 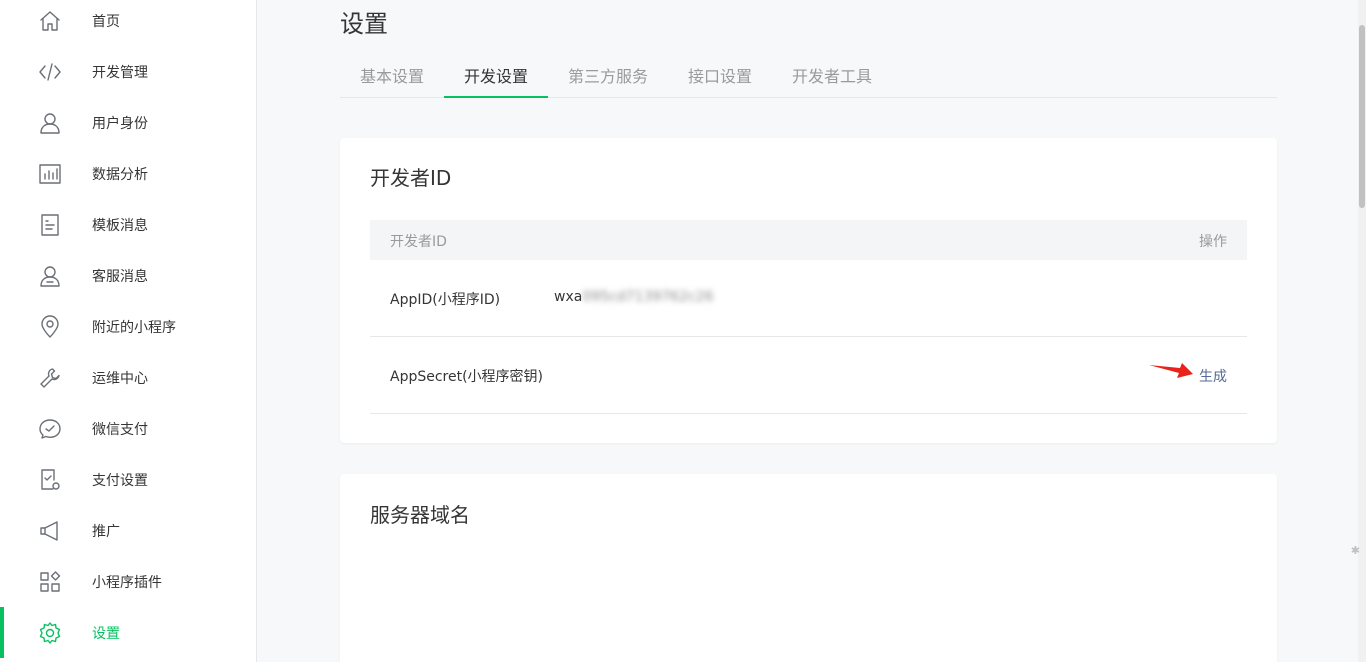 What do you see at coordinates (128, 530) in the screenshot?
I see `sidebar-item-promotion: 推广` at bounding box center [128, 530].